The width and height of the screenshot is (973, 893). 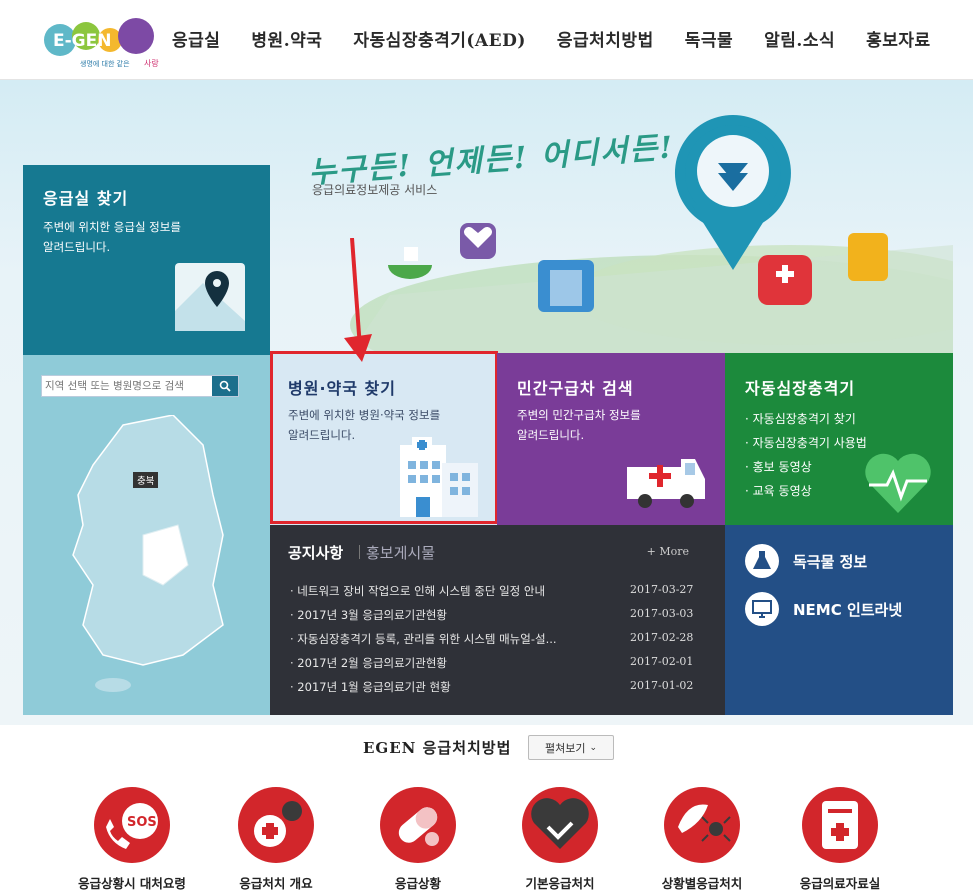 I want to click on aed-link-promo-video: · 홍보 동영상, so click(x=806, y=467).